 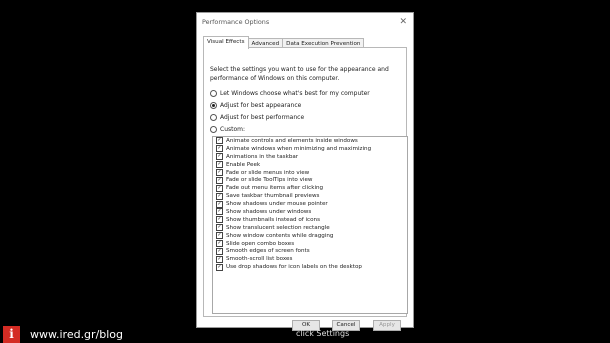 What do you see at coordinates (269, 180) in the screenshot?
I see `list-item-label: Fade or slide ToolTips into view` at bounding box center [269, 180].